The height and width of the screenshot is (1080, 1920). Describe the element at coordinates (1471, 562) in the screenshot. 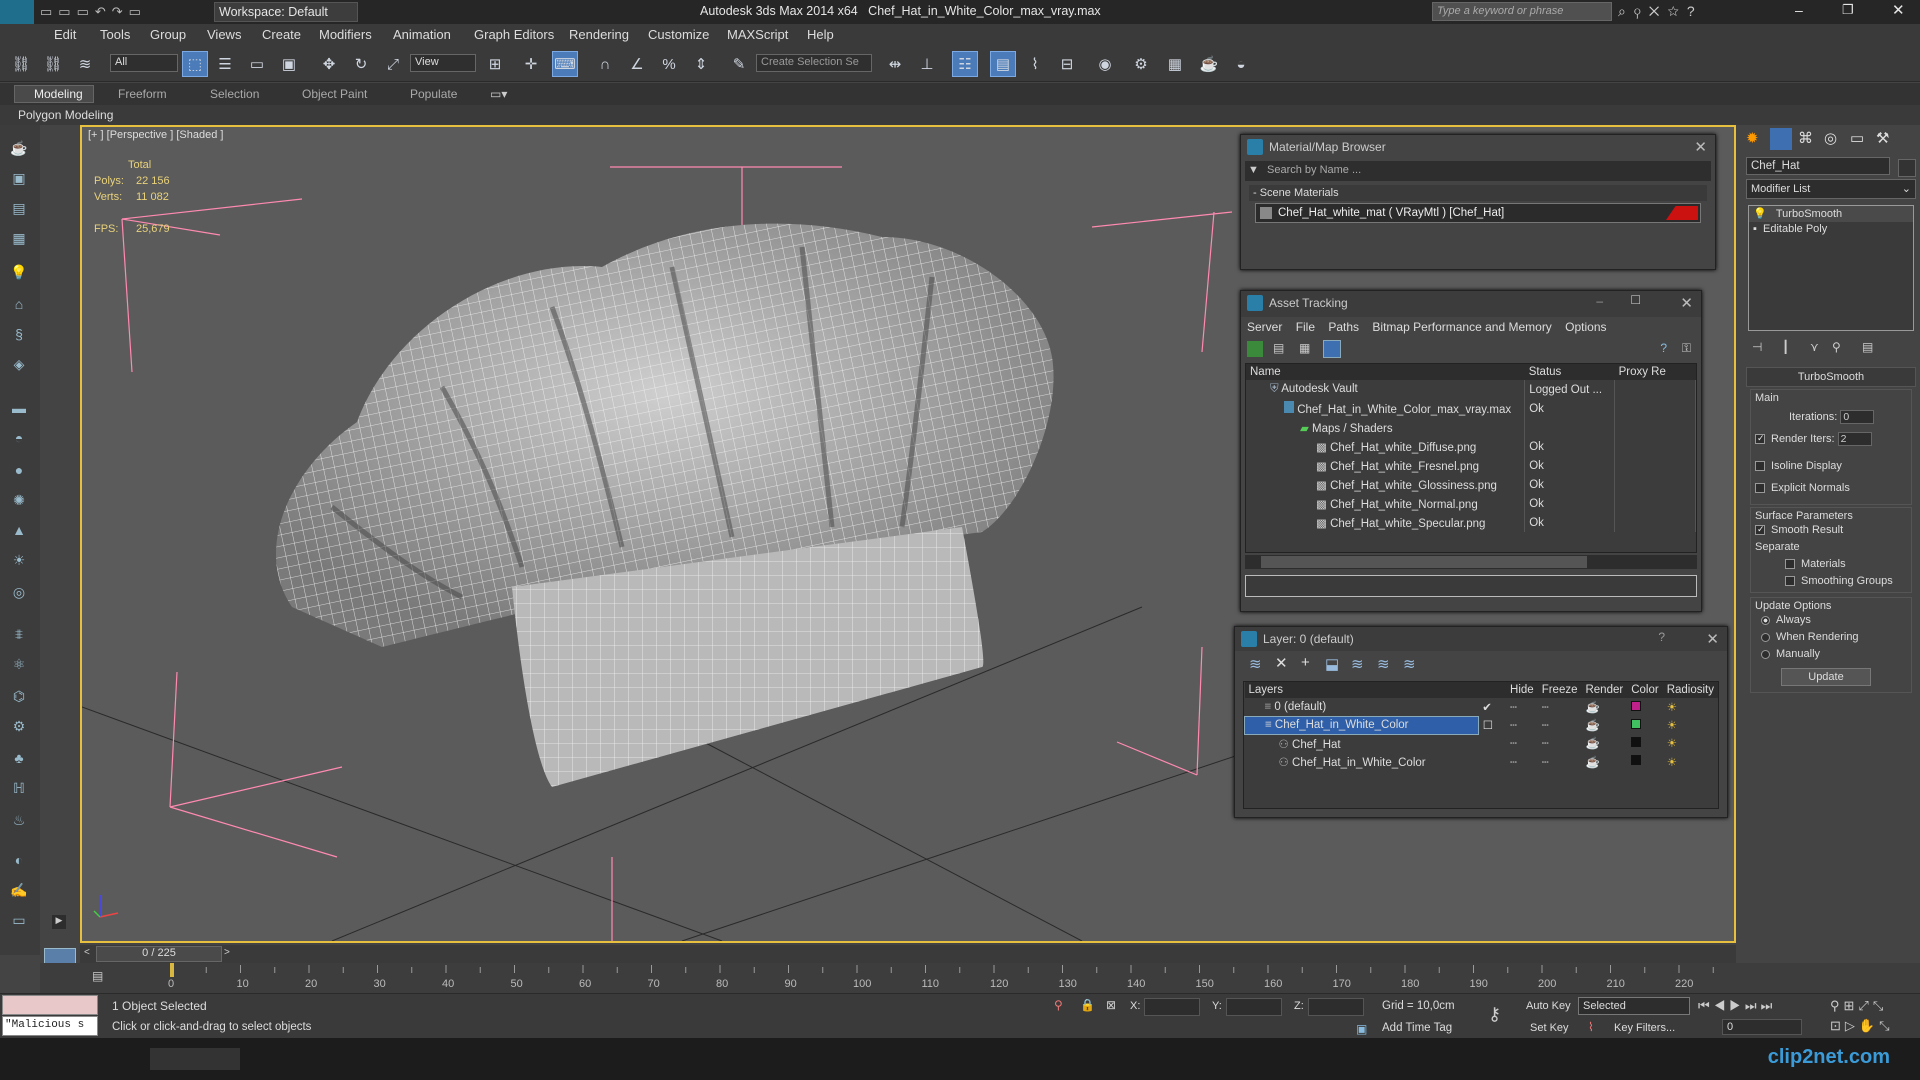

I see `asset-horizontal-scrollbar` at that location.